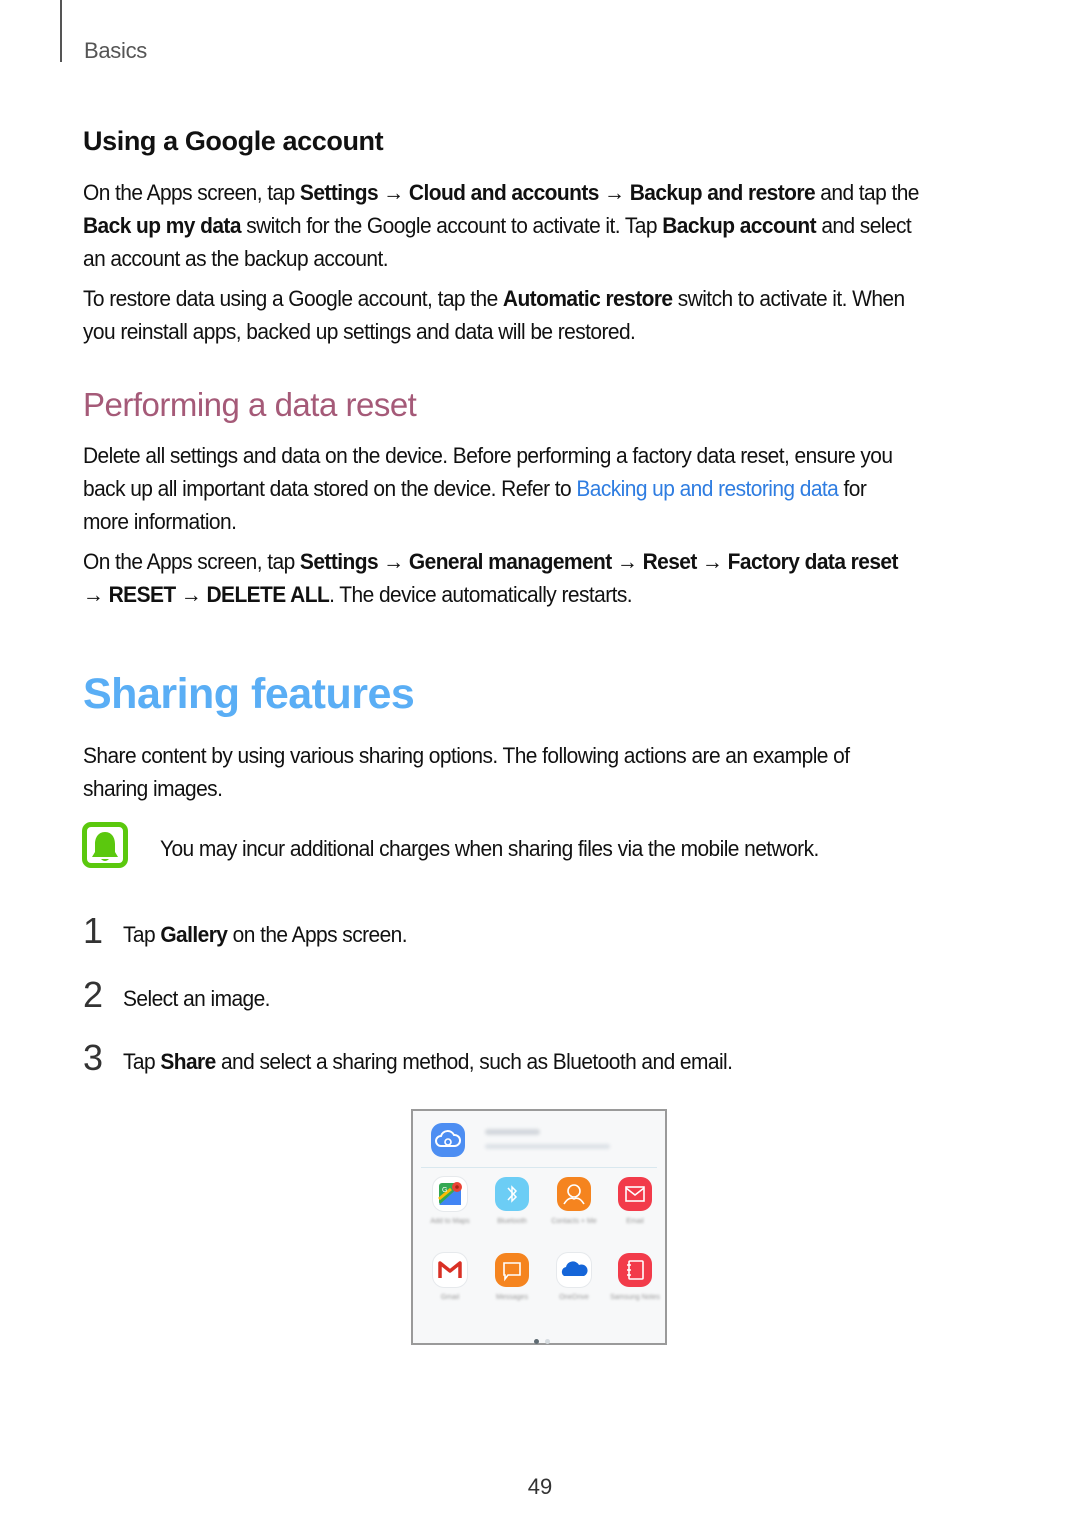 This screenshot has width=1080, height=1527. Describe the element at coordinates (196, 998) in the screenshot. I see `text: Select an image.` at that location.